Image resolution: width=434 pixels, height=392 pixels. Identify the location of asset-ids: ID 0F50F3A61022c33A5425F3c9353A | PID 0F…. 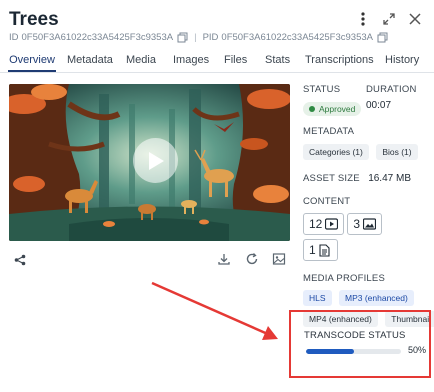
(198, 37).